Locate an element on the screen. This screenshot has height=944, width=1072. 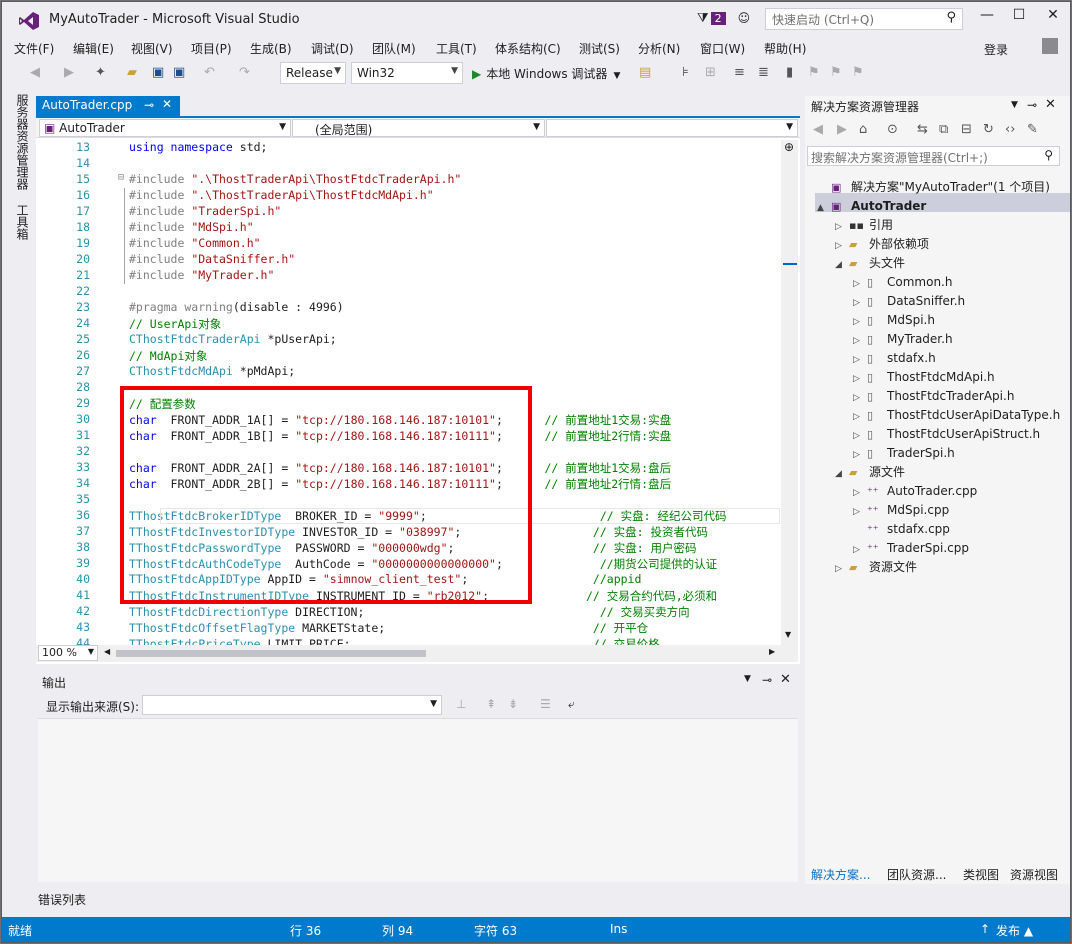
undo-icon: ↶ is located at coordinates (209, 72).